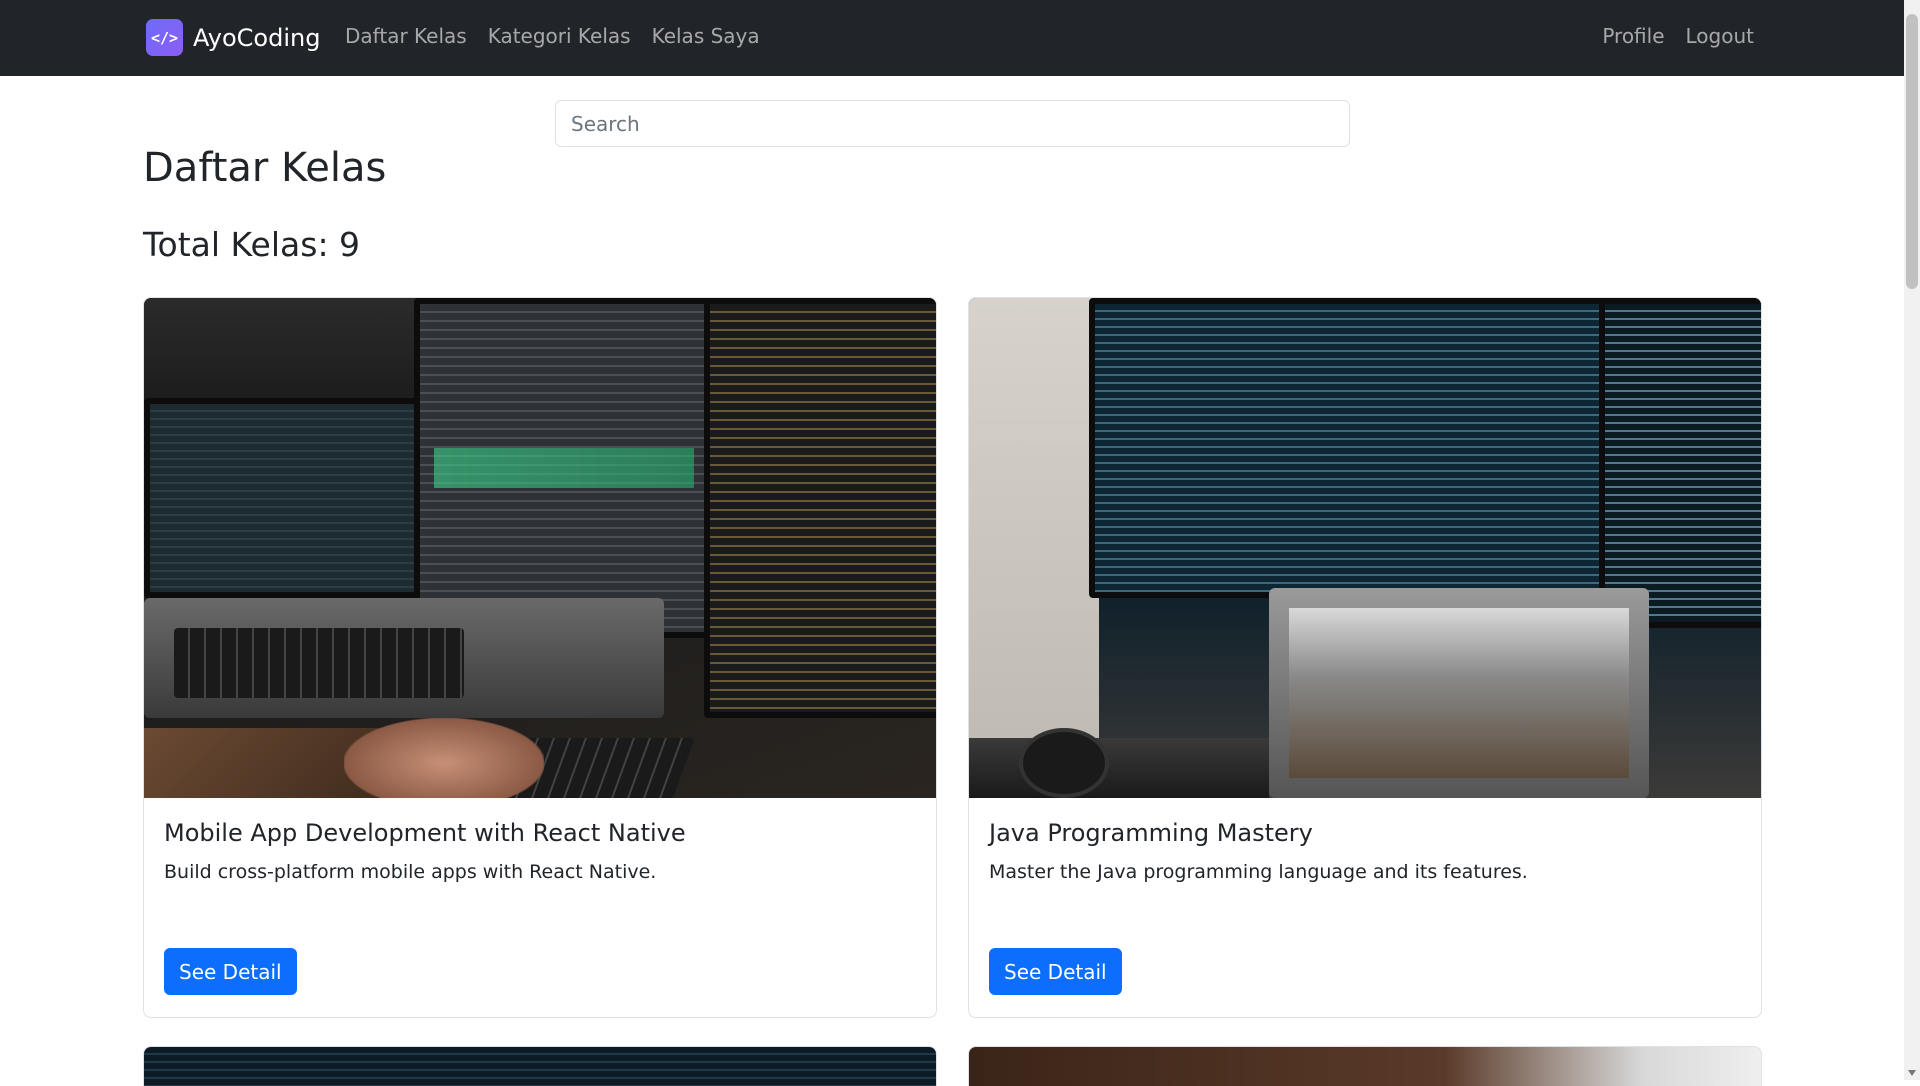  Describe the element at coordinates (952, 123) in the screenshot. I see `search-input` at that location.